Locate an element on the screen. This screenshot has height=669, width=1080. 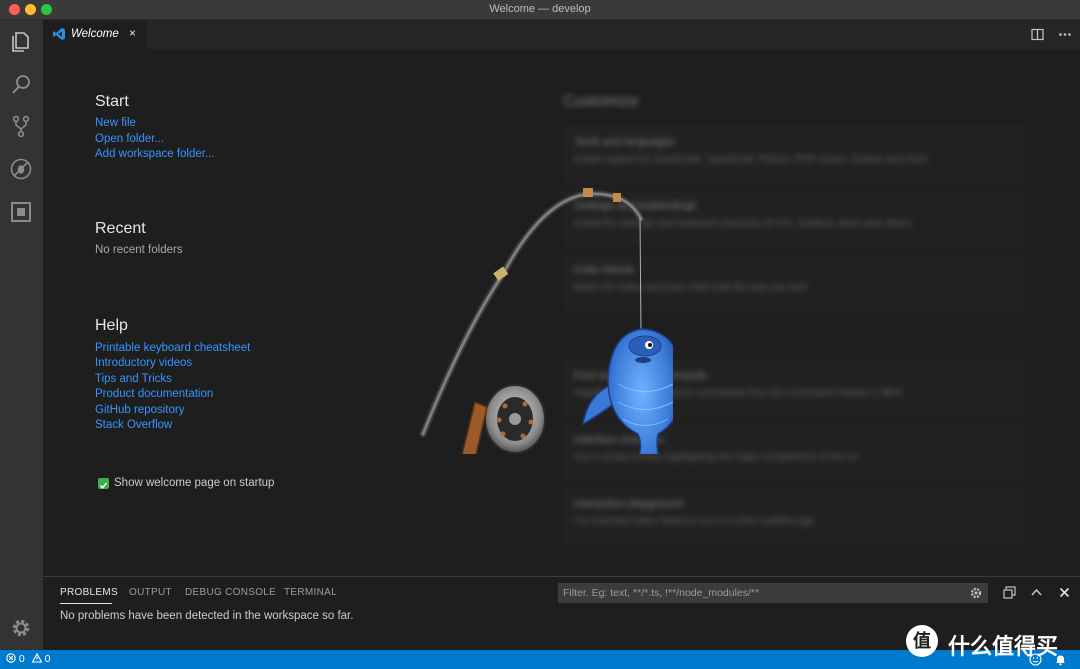
source-control-icon is located at coordinates (21, 126).